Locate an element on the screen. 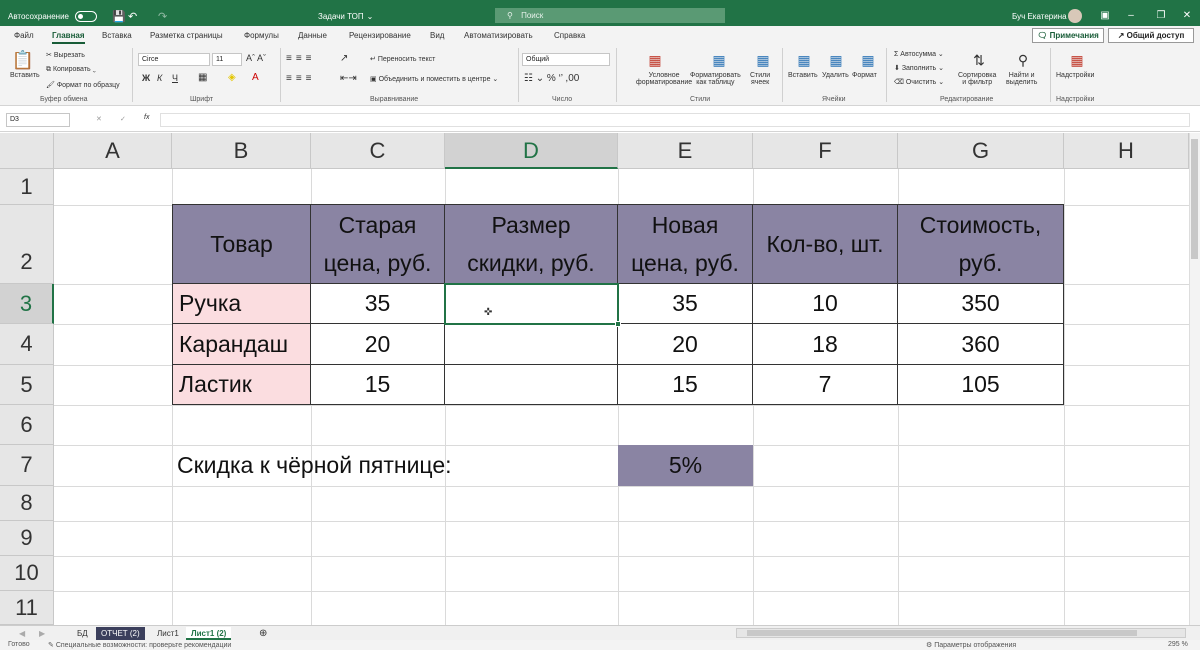 The width and height of the screenshot is (1200, 650). tab-page-layout: Разметка страницы is located at coordinates (186, 35).